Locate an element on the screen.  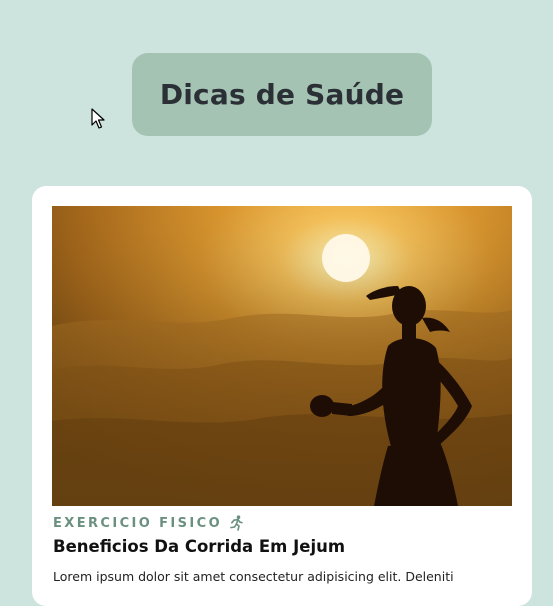
article-category: EXERCICIO FISICO is located at coordinates (148, 523).